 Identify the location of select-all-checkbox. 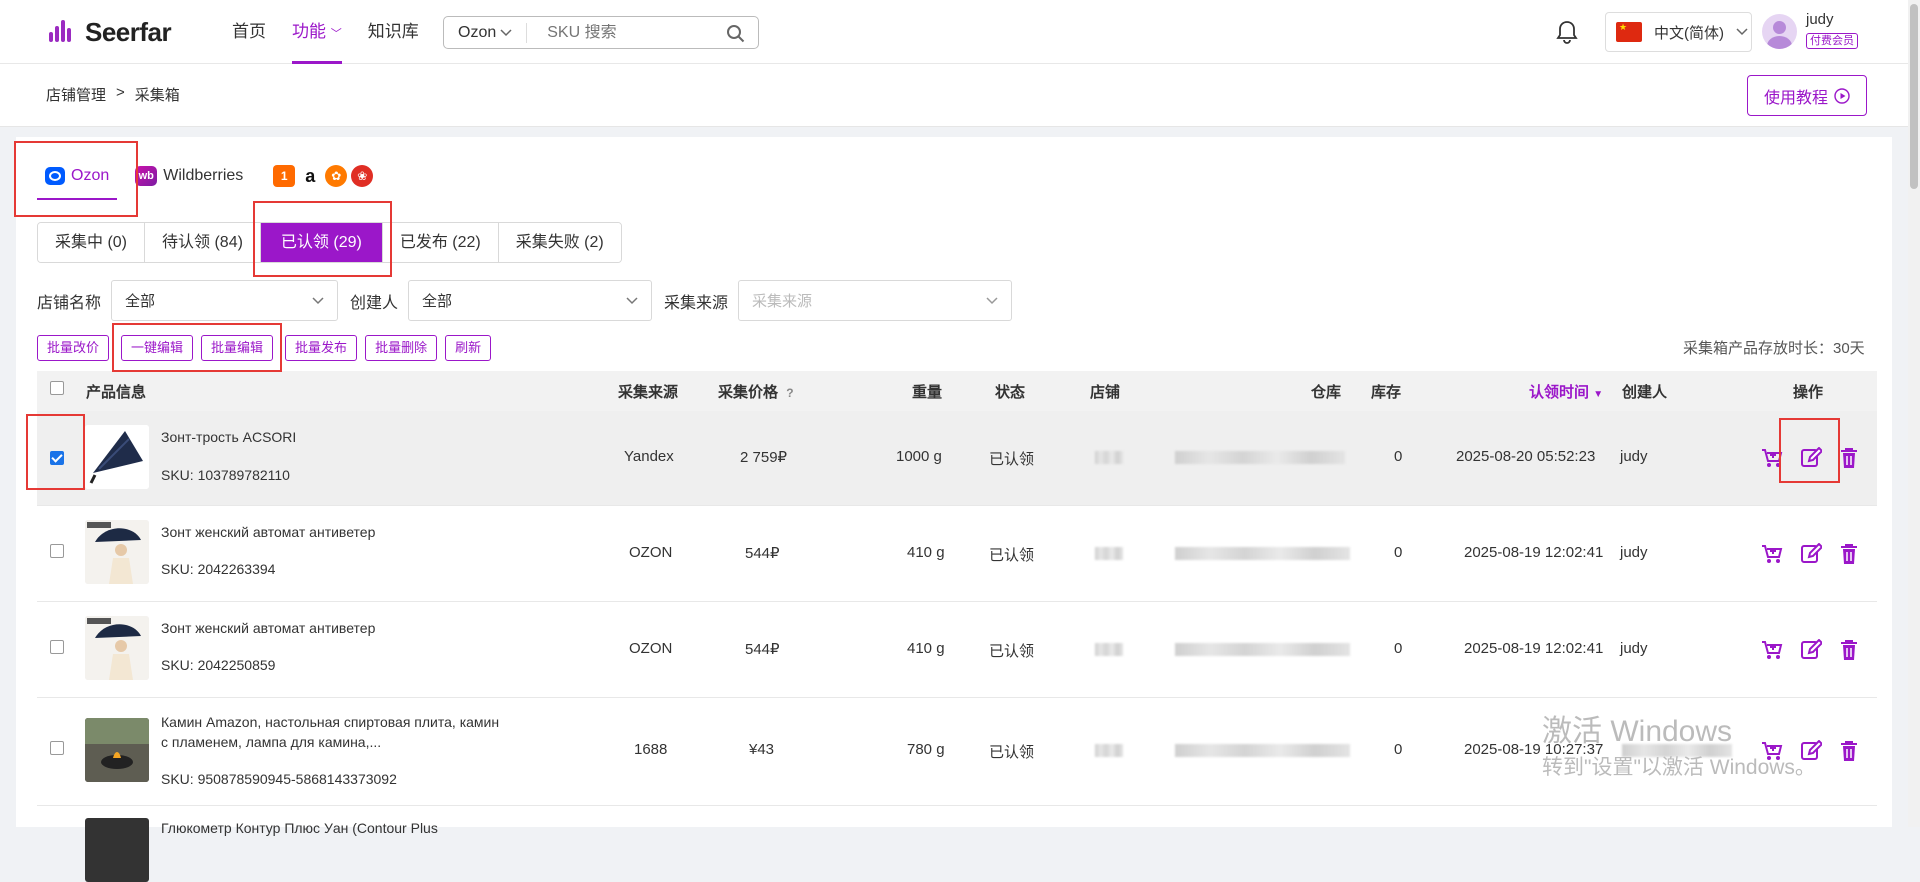
(57, 388).